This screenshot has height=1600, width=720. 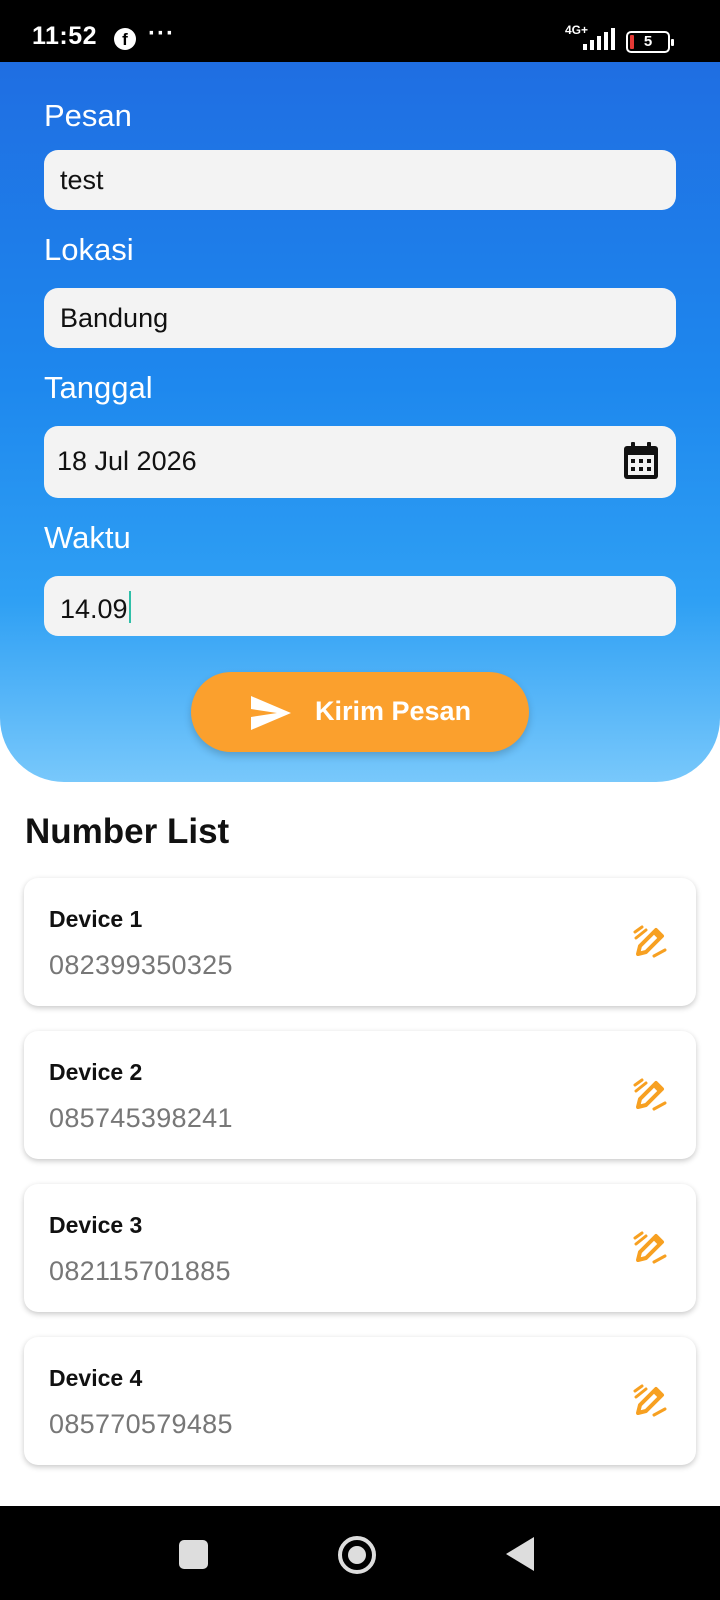 What do you see at coordinates (141, 965) in the screenshot?
I see `device-number: 082399350325` at bounding box center [141, 965].